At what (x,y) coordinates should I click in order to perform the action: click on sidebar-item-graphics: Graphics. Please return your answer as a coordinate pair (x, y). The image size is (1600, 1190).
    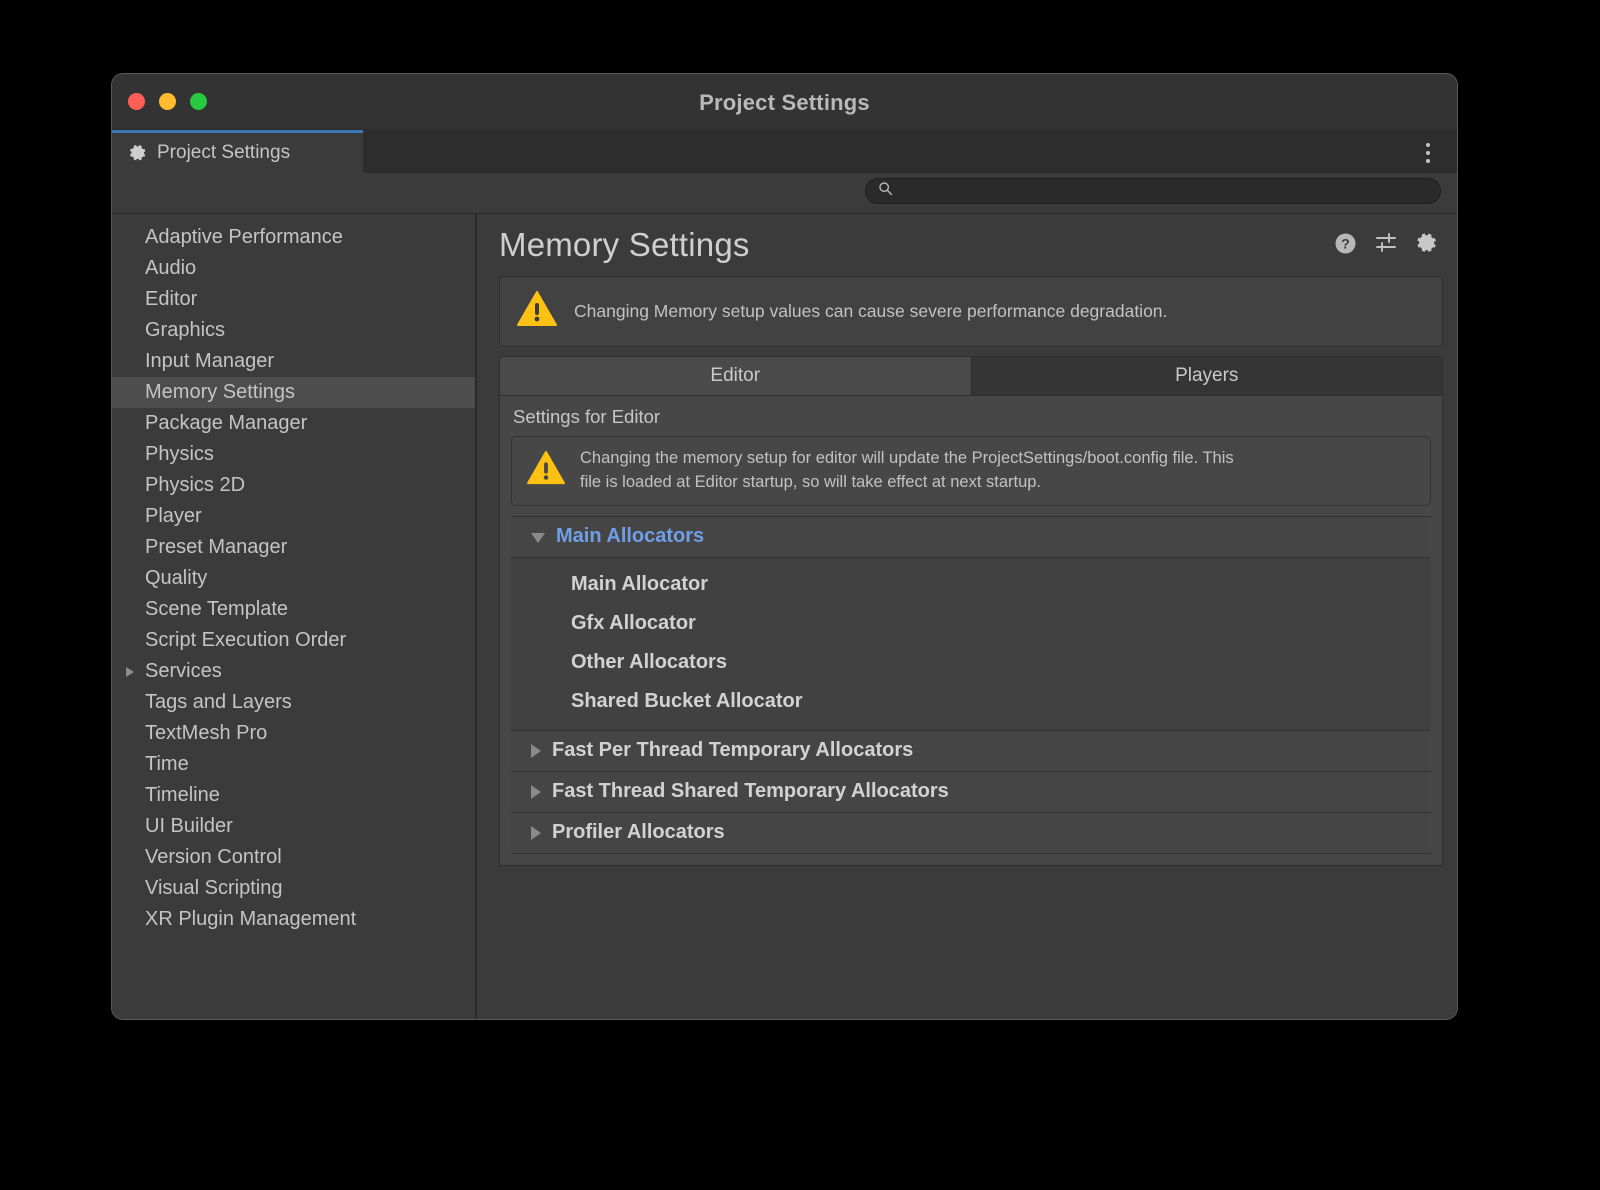
    Looking at the image, I should click on (293, 330).